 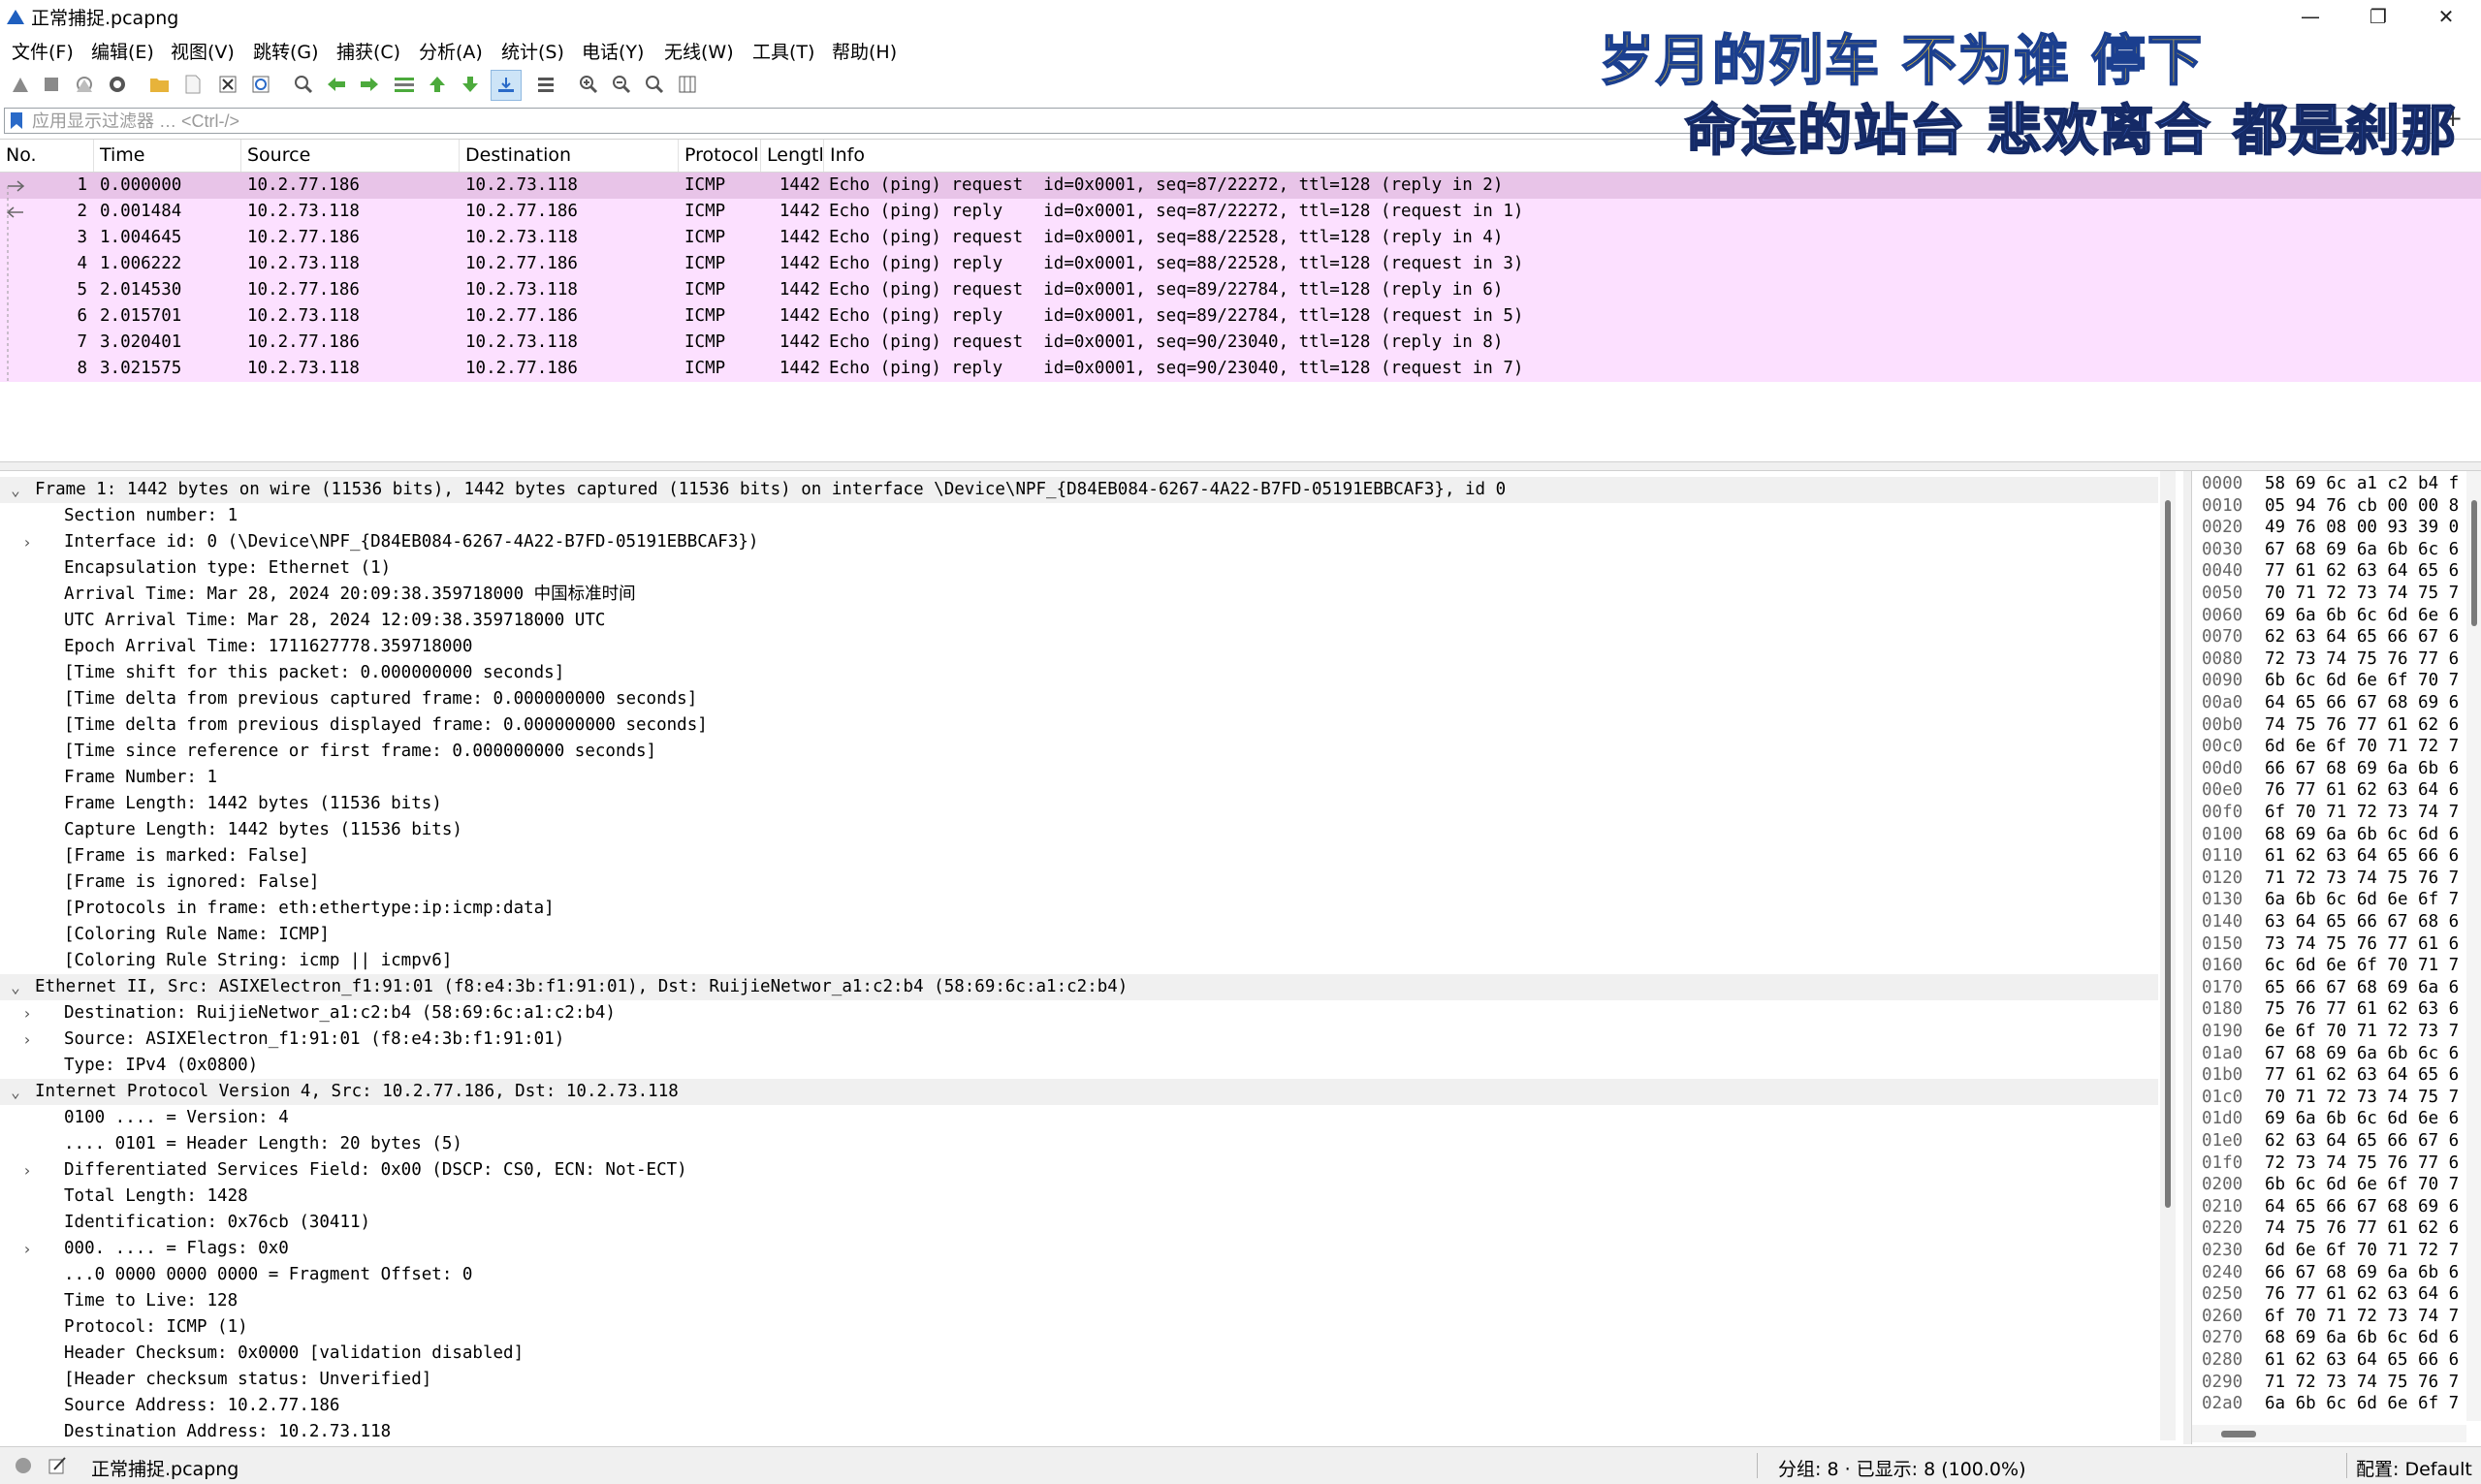 I want to click on hex-dump-row: 0180 75 76 77 61 62 63 6, so click(x=2333, y=1009).